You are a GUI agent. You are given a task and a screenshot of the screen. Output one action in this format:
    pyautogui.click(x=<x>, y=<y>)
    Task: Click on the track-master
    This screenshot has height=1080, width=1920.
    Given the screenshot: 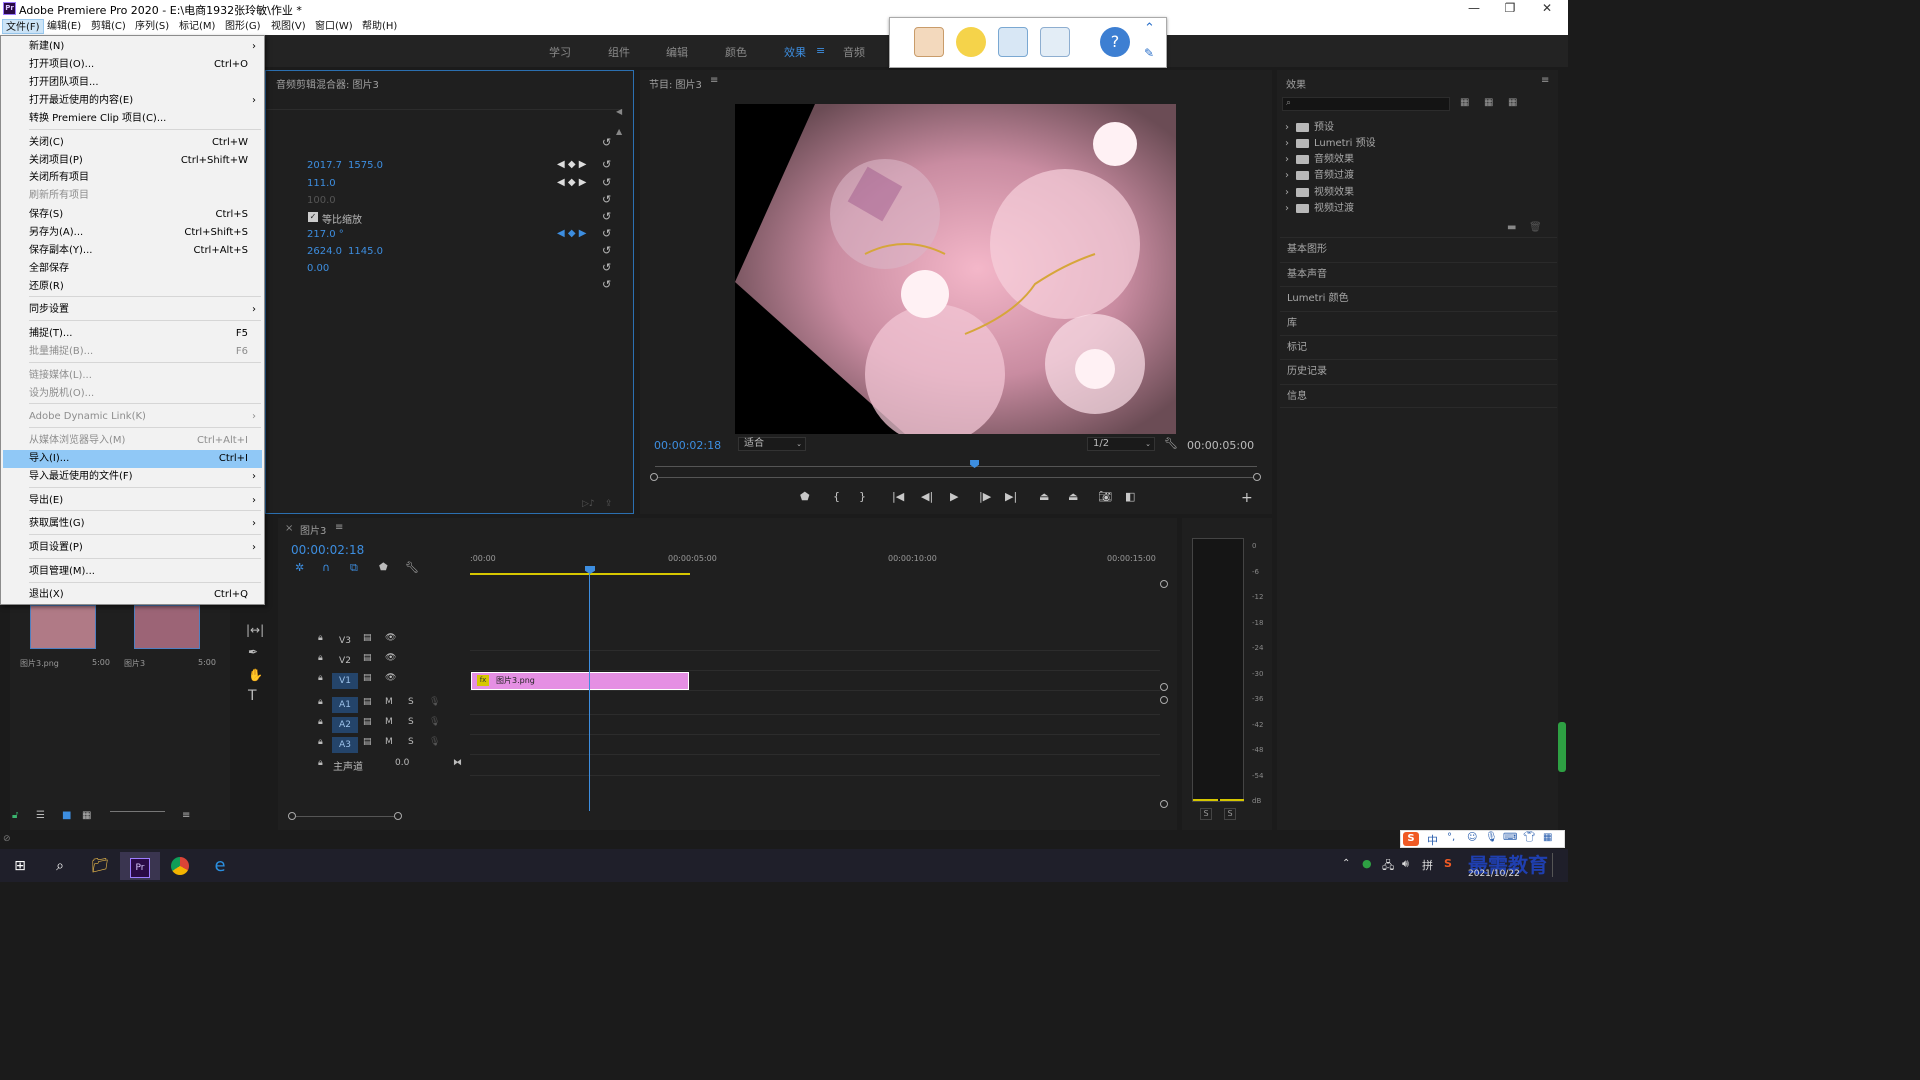 What is the action you would take?
    pyautogui.click(x=815, y=766)
    